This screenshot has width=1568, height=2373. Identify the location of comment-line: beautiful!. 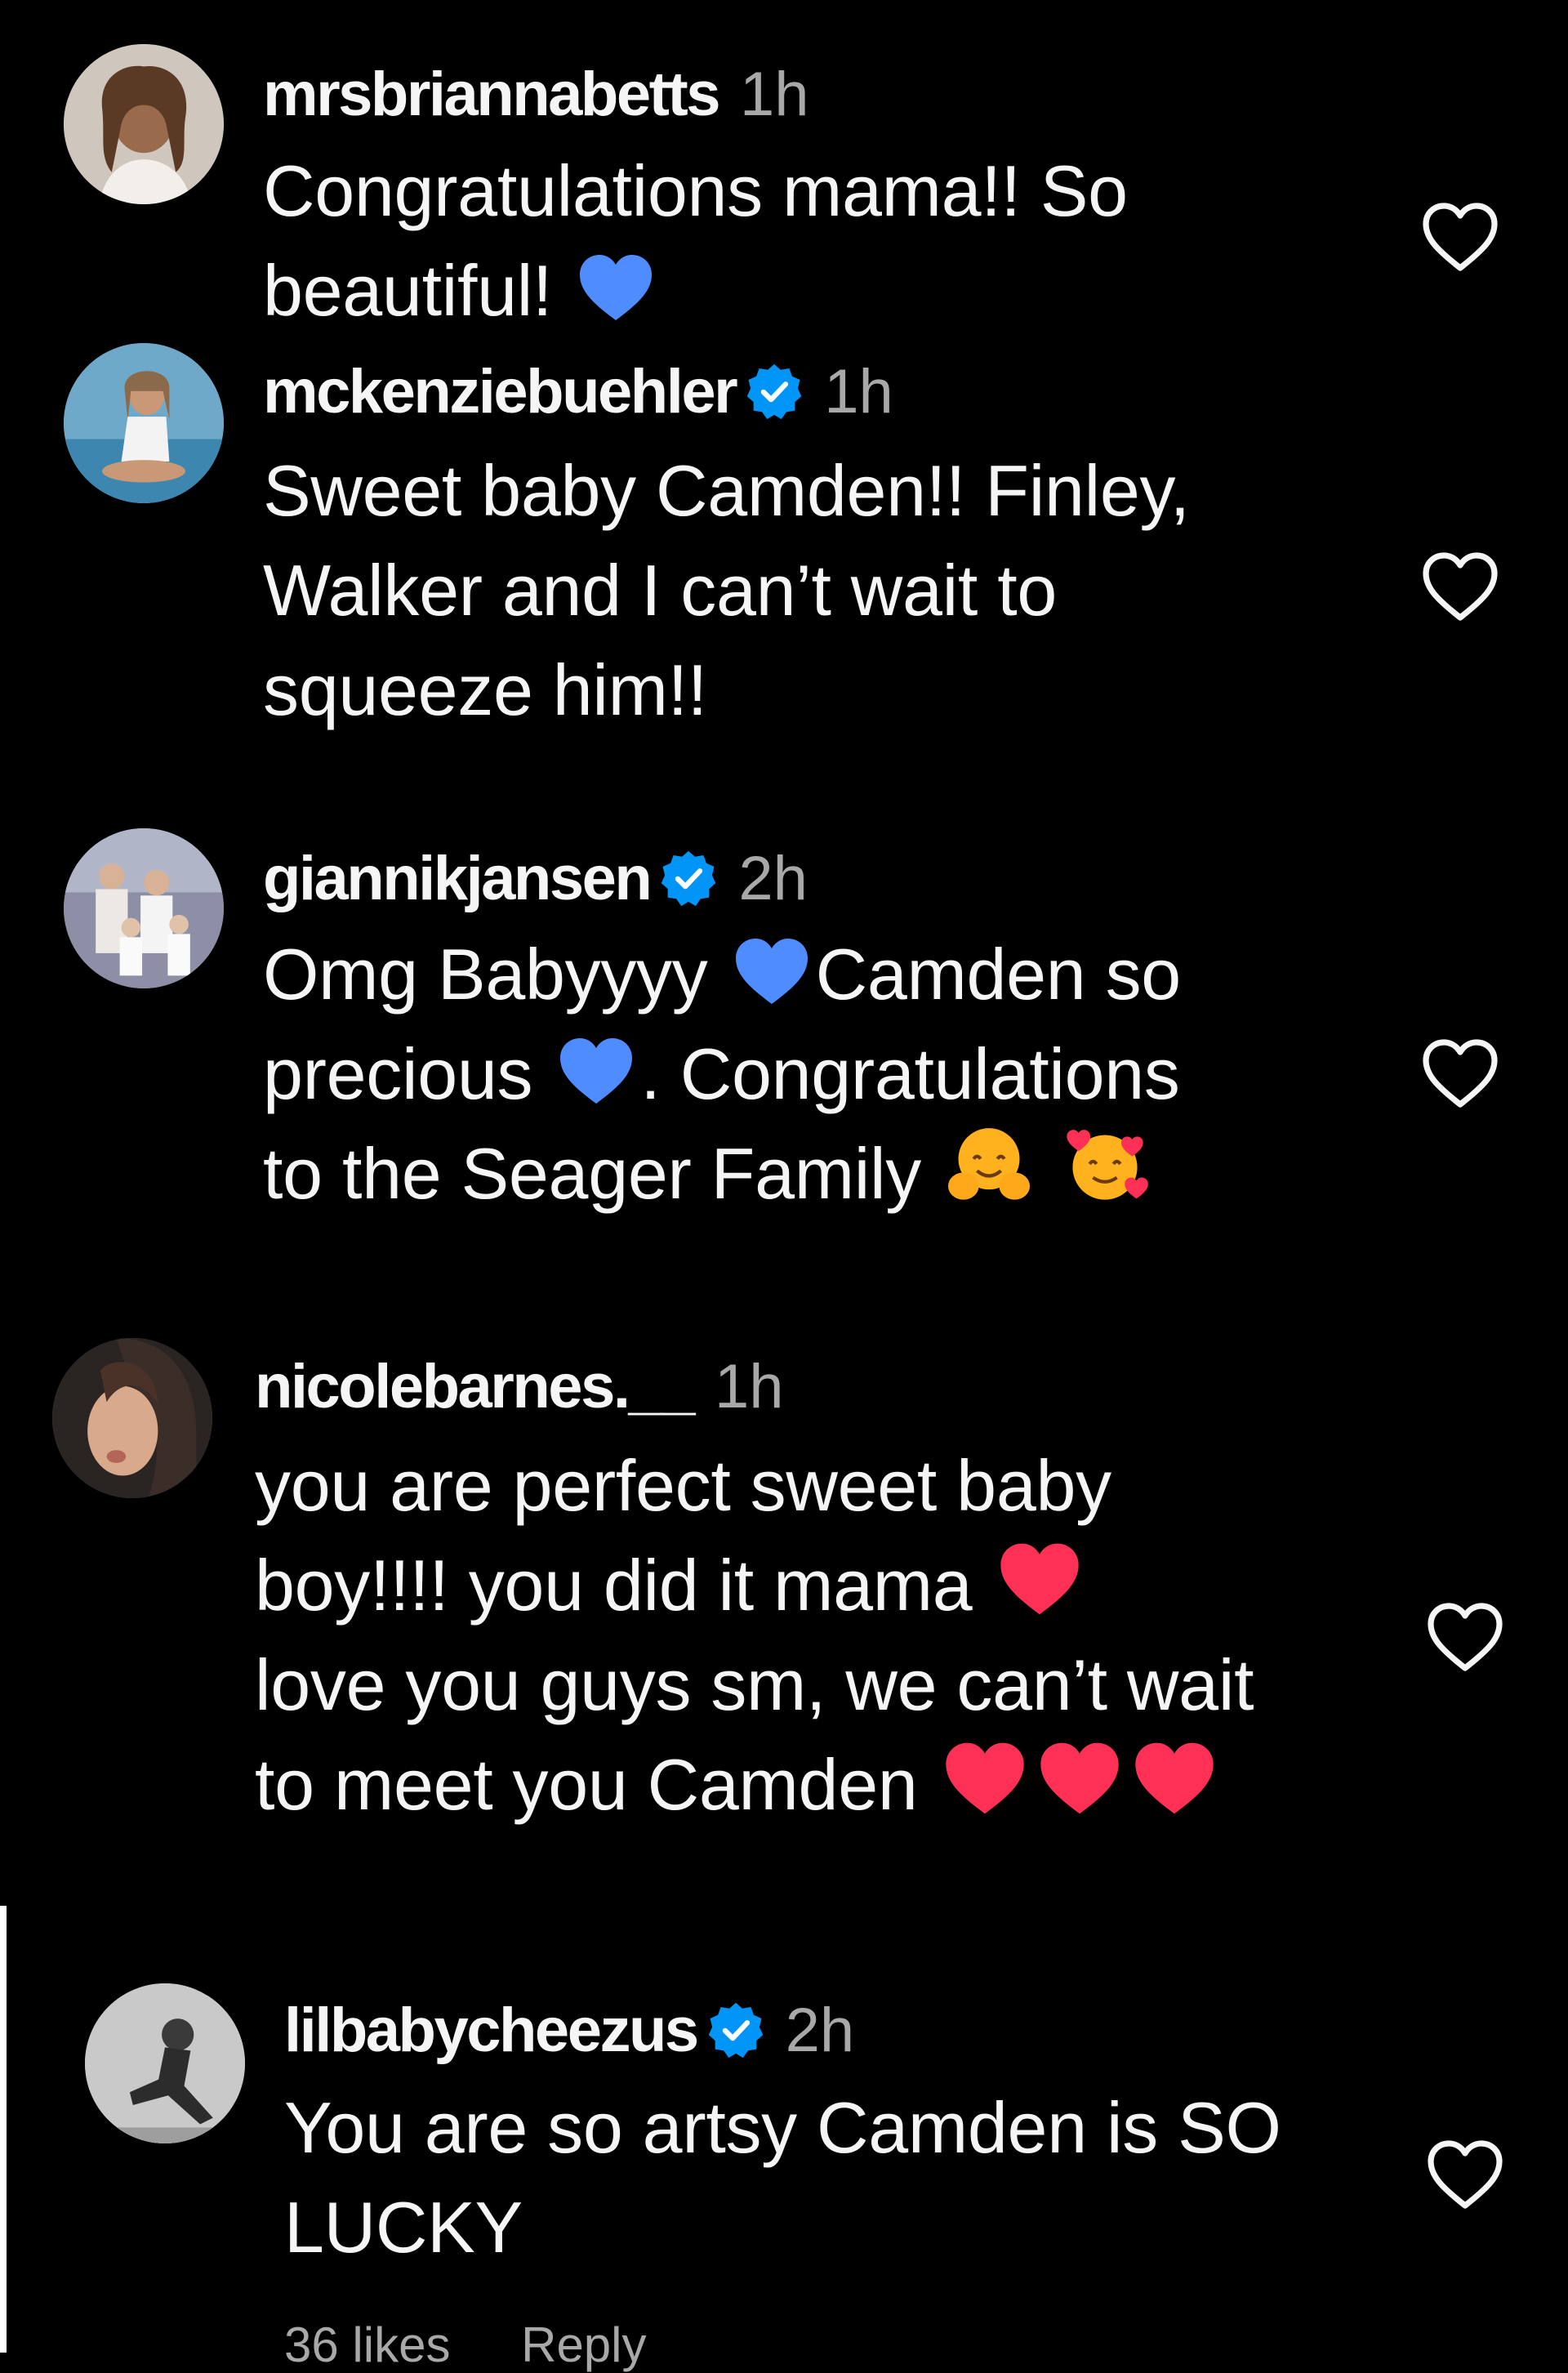
(875, 291).